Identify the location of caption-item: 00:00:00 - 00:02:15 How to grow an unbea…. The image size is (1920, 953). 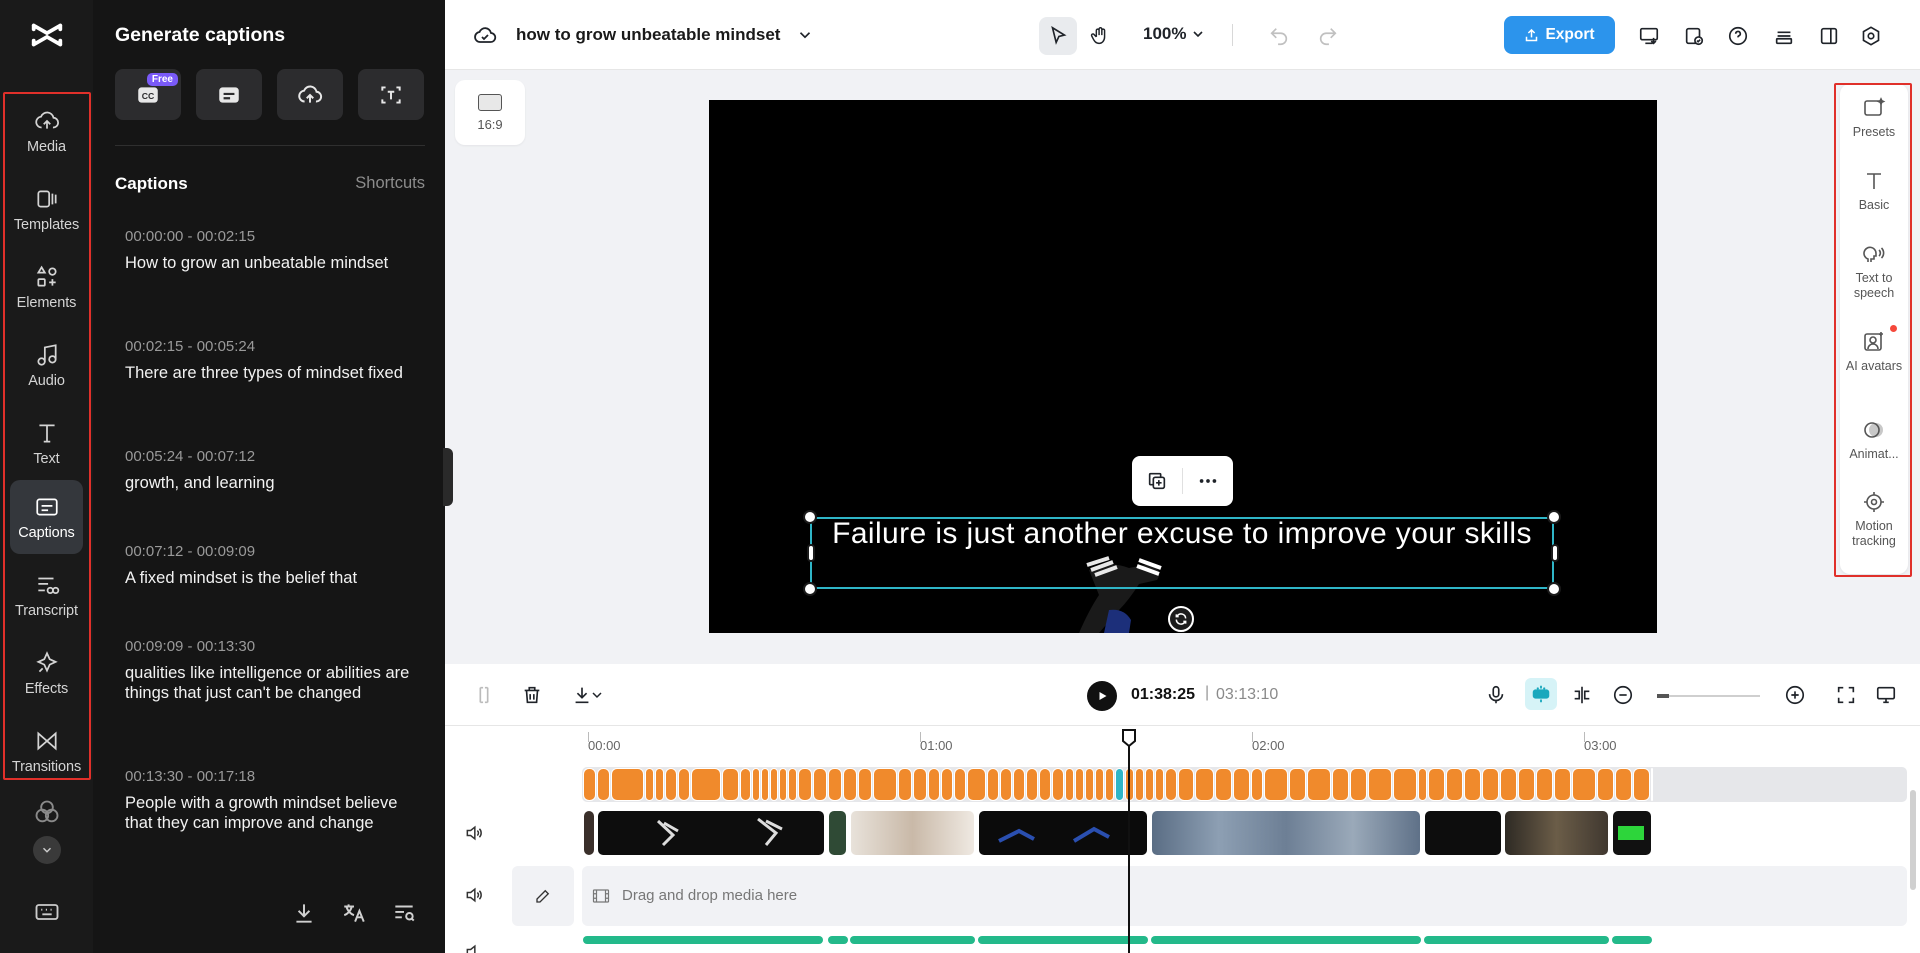
(270, 250).